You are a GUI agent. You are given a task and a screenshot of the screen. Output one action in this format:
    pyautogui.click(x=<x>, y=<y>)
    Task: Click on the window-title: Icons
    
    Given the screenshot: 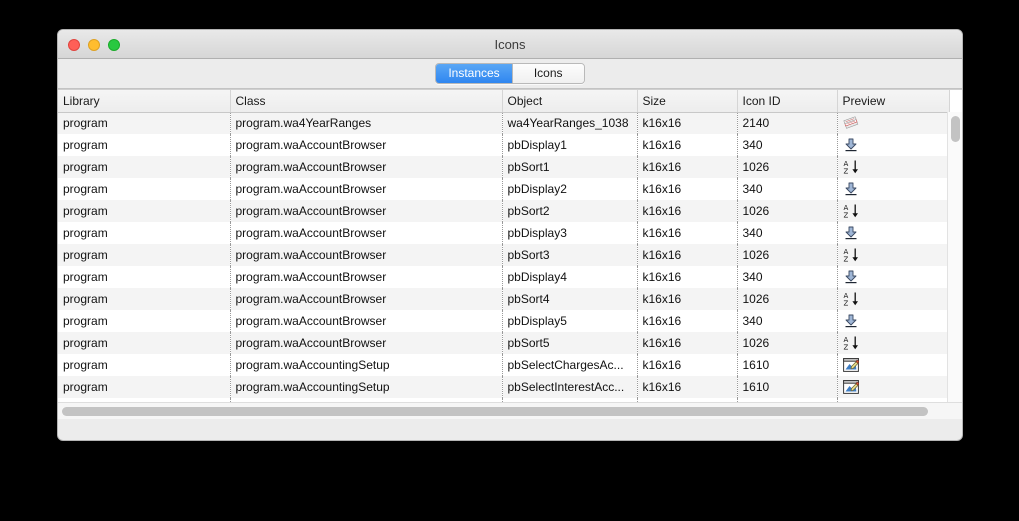 What is the action you would take?
    pyautogui.click(x=510, y=44)
    